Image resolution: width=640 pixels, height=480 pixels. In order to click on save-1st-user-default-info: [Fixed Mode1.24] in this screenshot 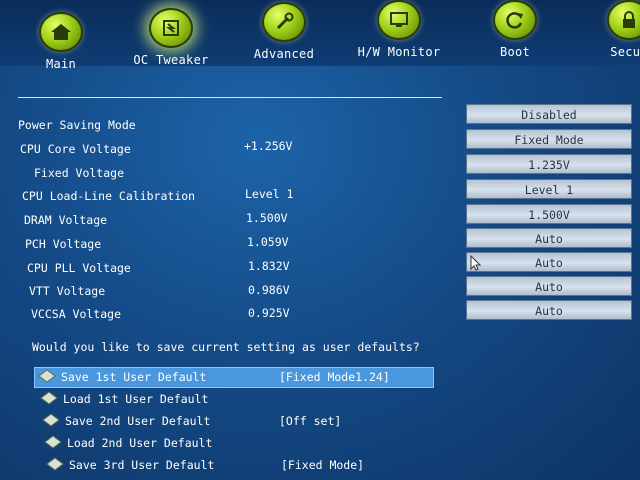, I will do `click(334, 377)`.